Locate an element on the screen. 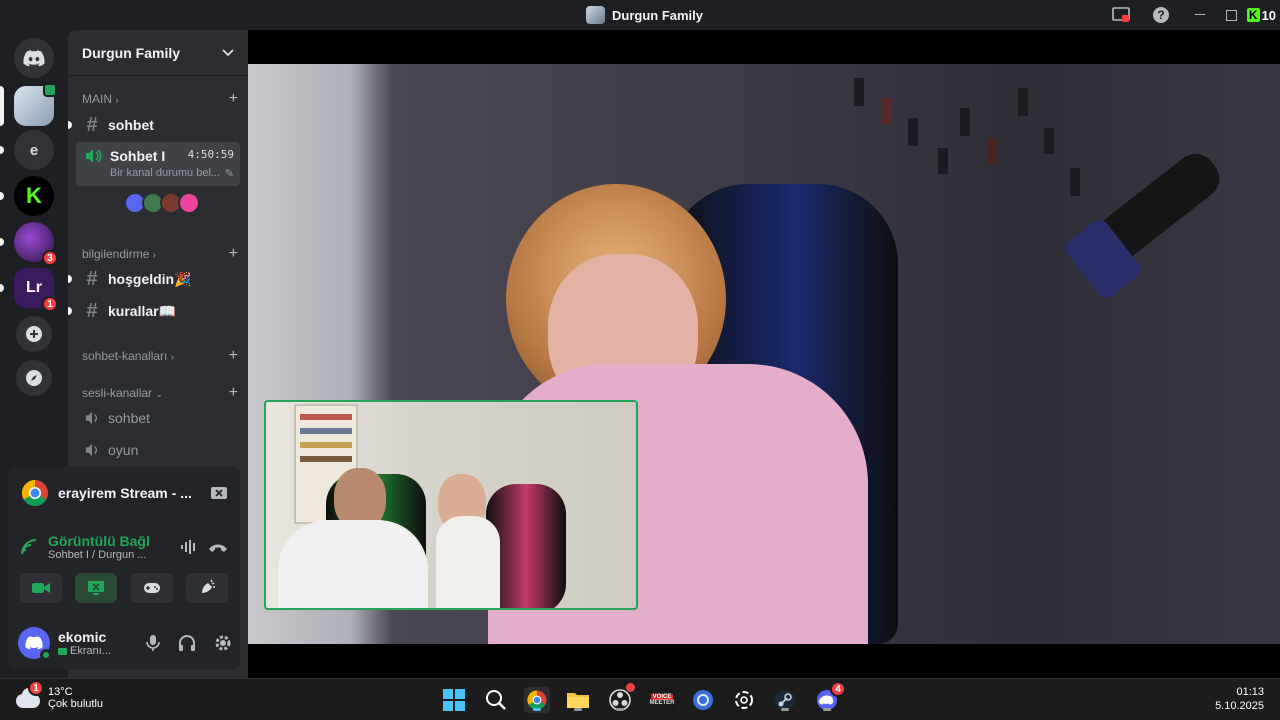  voice-connected-title: Görüntülü Bağl is located at coordinates (109, 541).